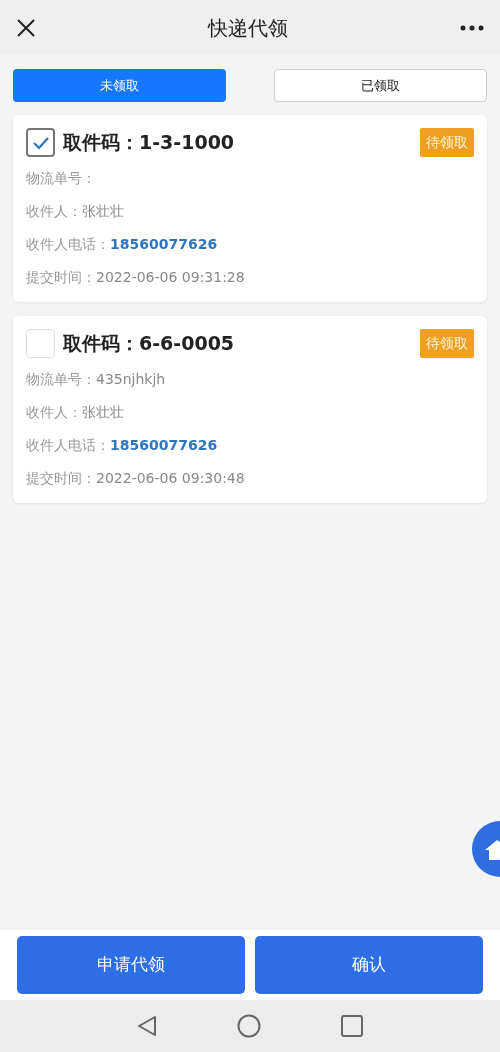  Describe the element at coordinates (380, 85) in the screenshot. I see `tab: 已领取` at that location.